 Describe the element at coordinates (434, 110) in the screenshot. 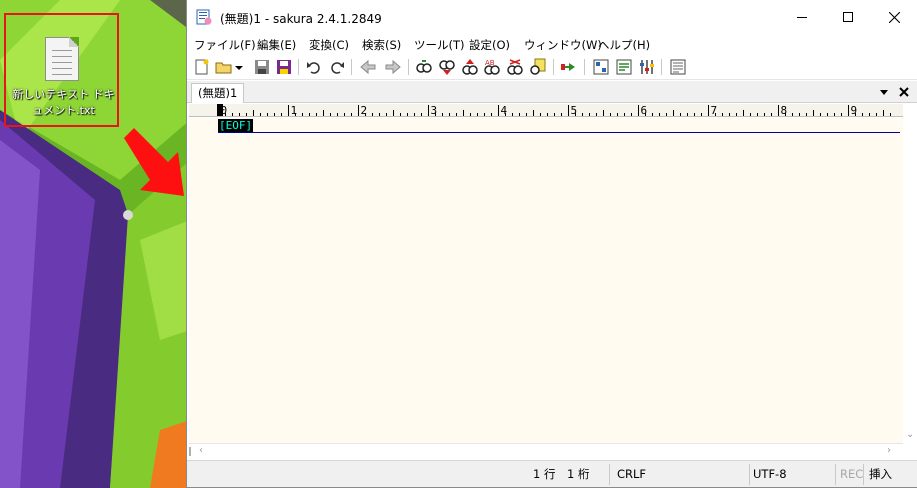

I see `ruler-label: 3` at that location.